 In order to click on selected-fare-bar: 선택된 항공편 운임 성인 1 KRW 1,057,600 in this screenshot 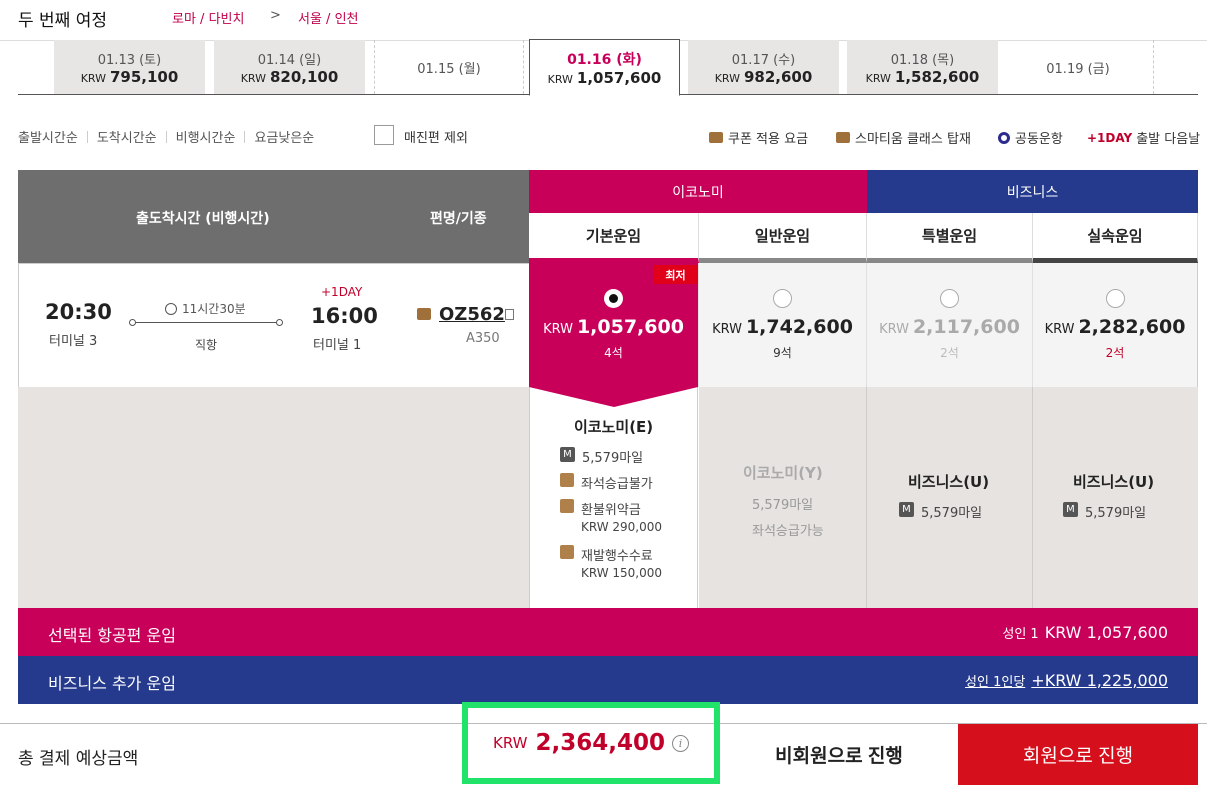, I will do `click(608, 632)`.